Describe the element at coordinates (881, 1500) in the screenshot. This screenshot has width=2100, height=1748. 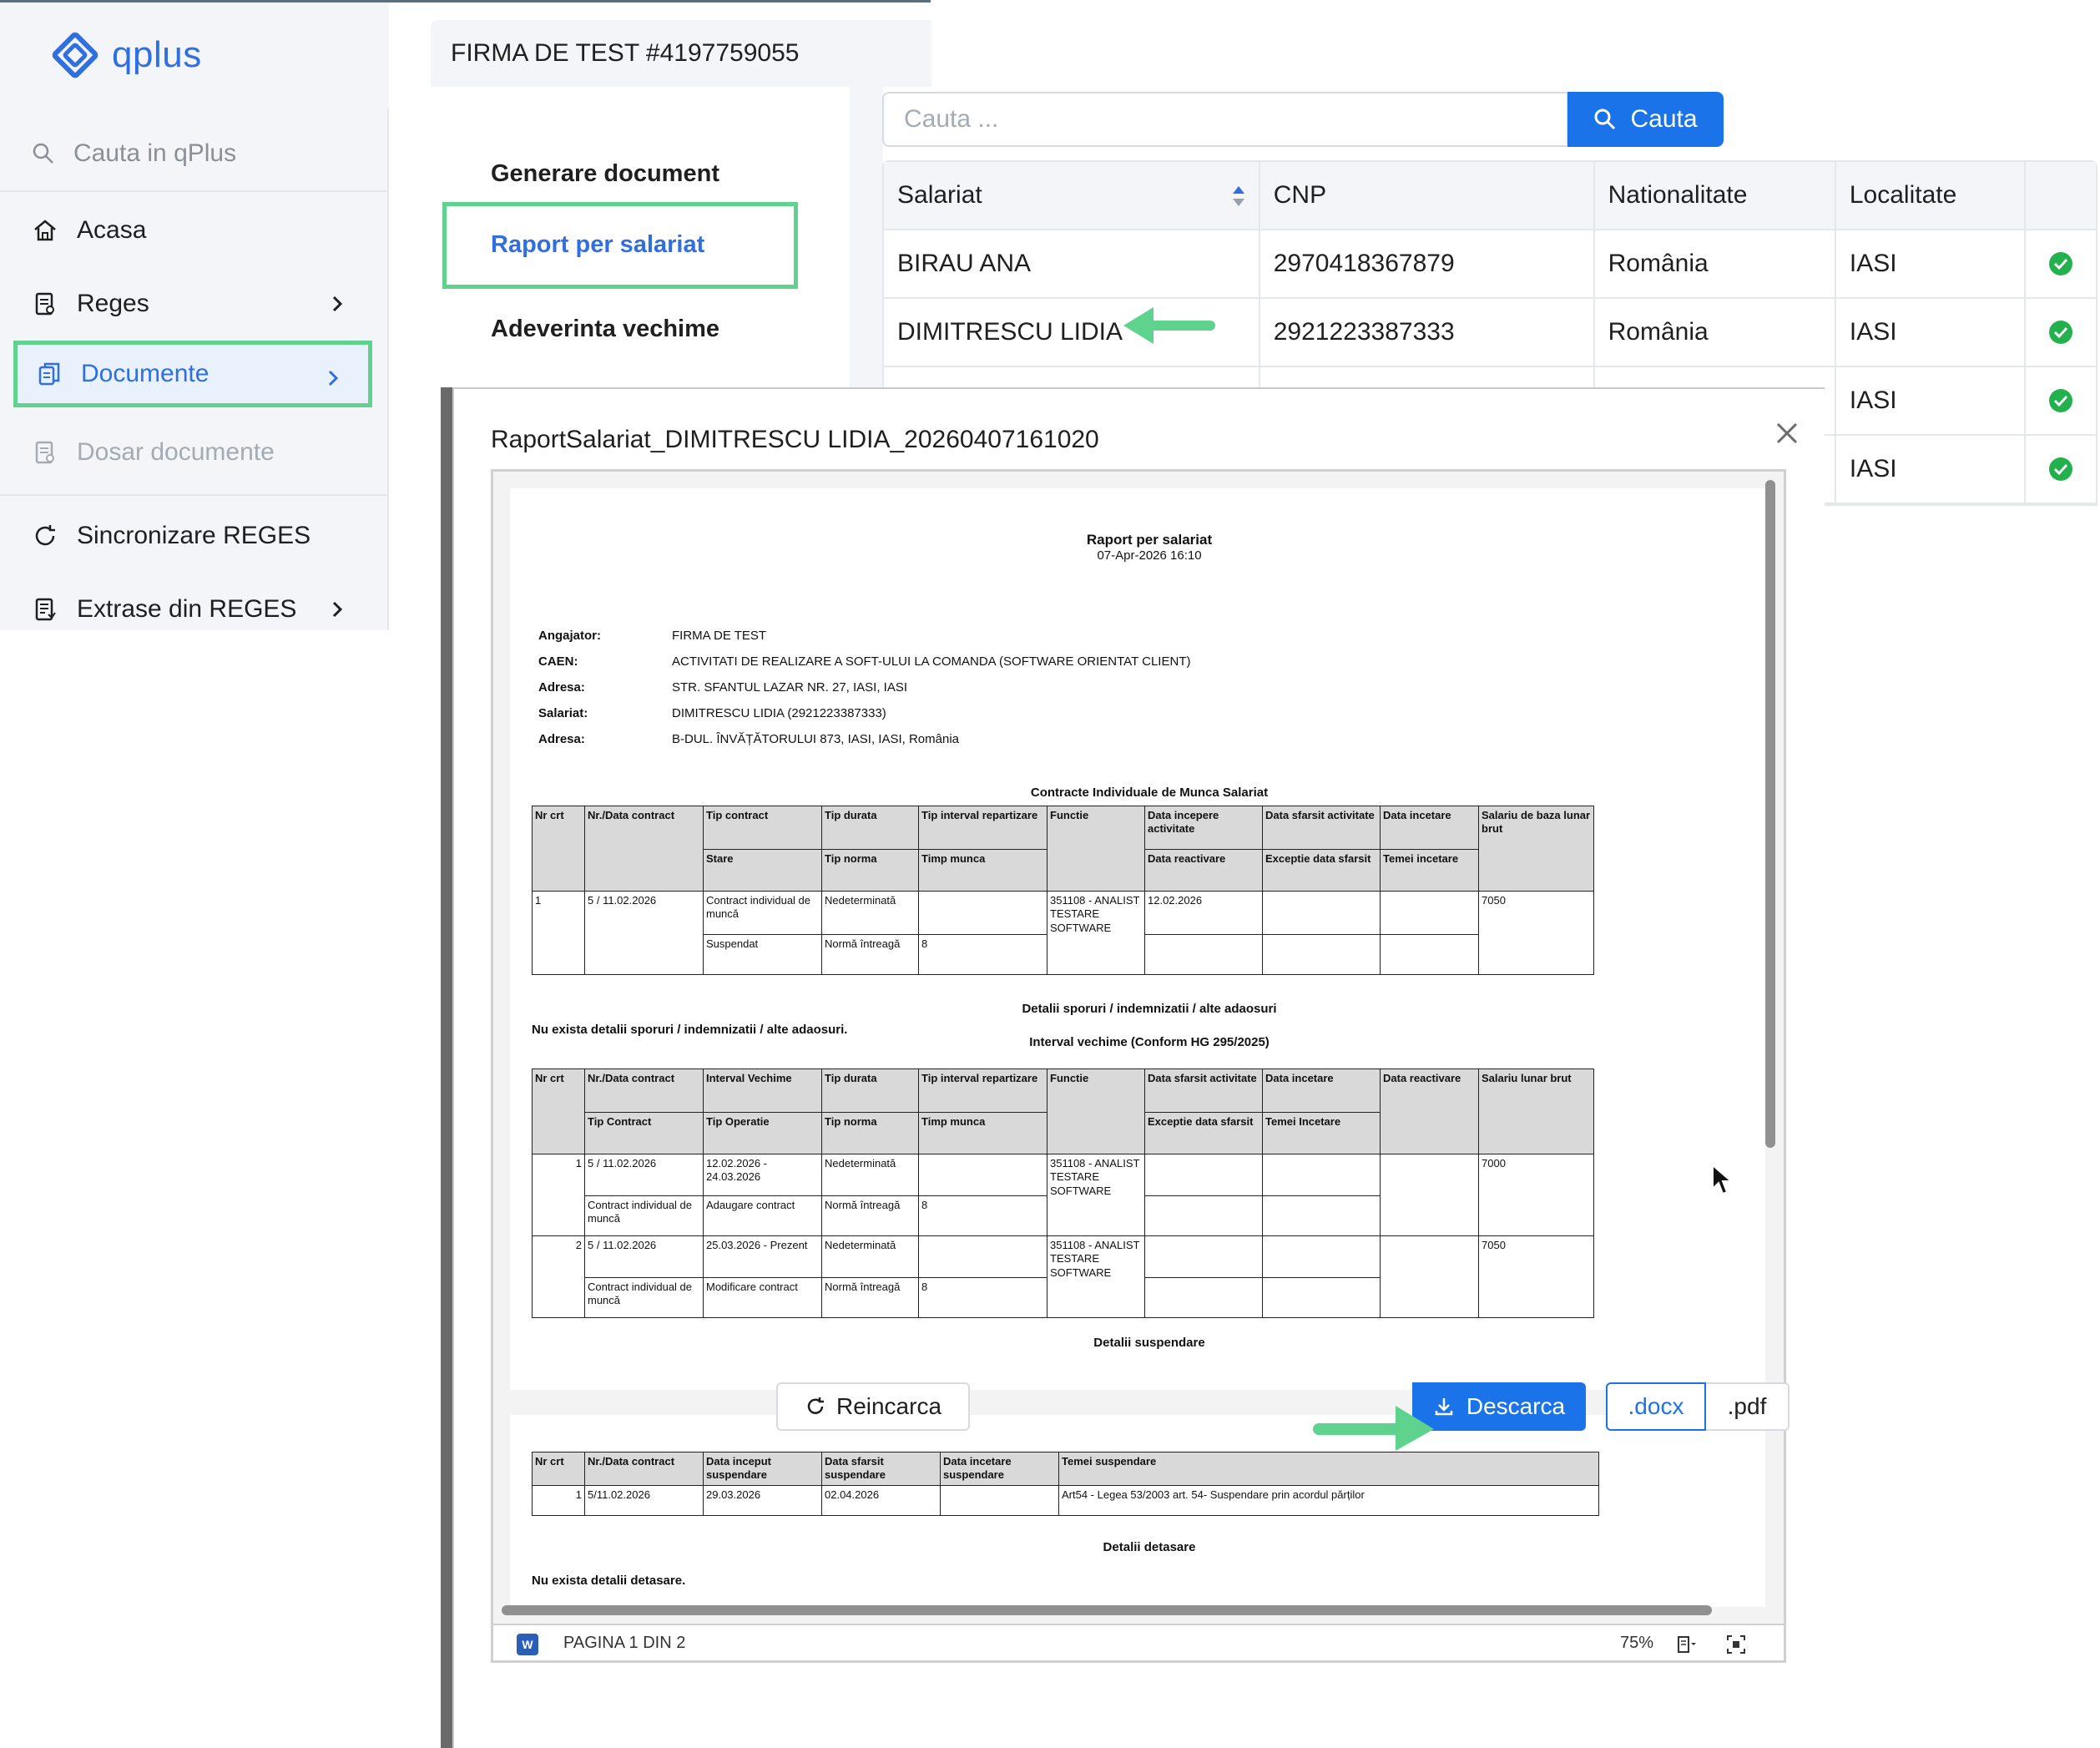
I see `td: 02.04.2026` at that location.